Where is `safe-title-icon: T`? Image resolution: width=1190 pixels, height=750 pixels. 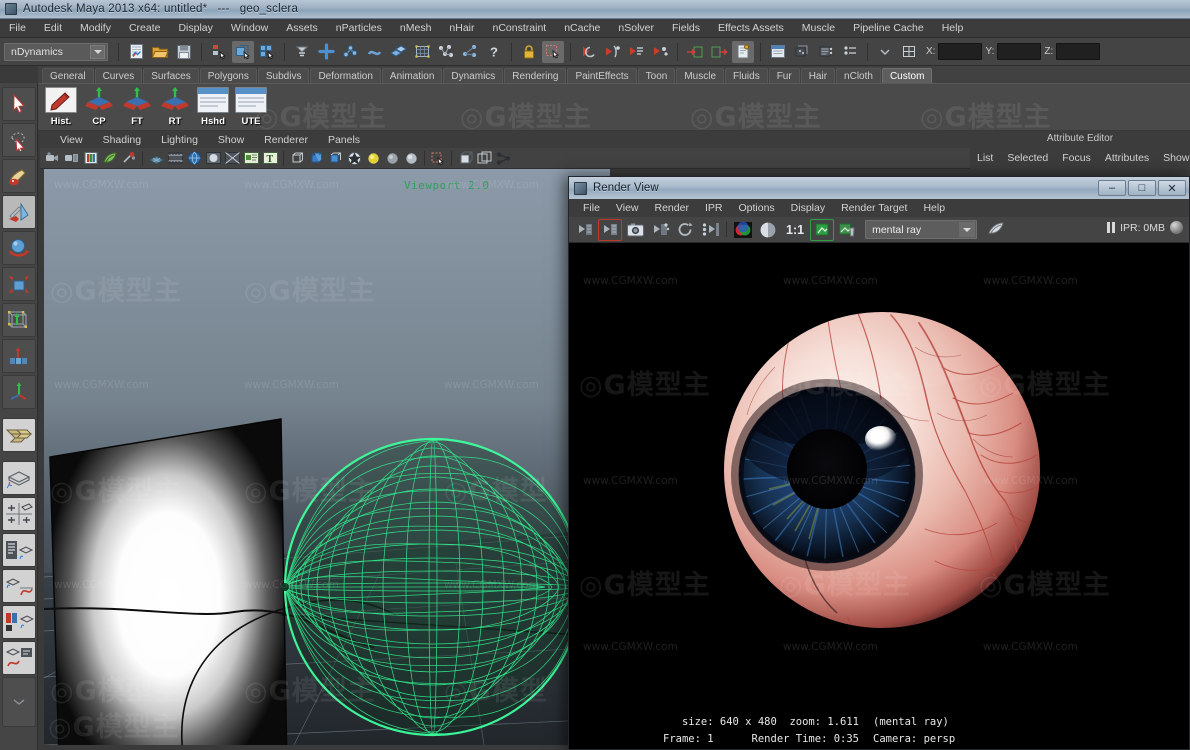
safe-title-icon: T is located at coordinates (270, 158).